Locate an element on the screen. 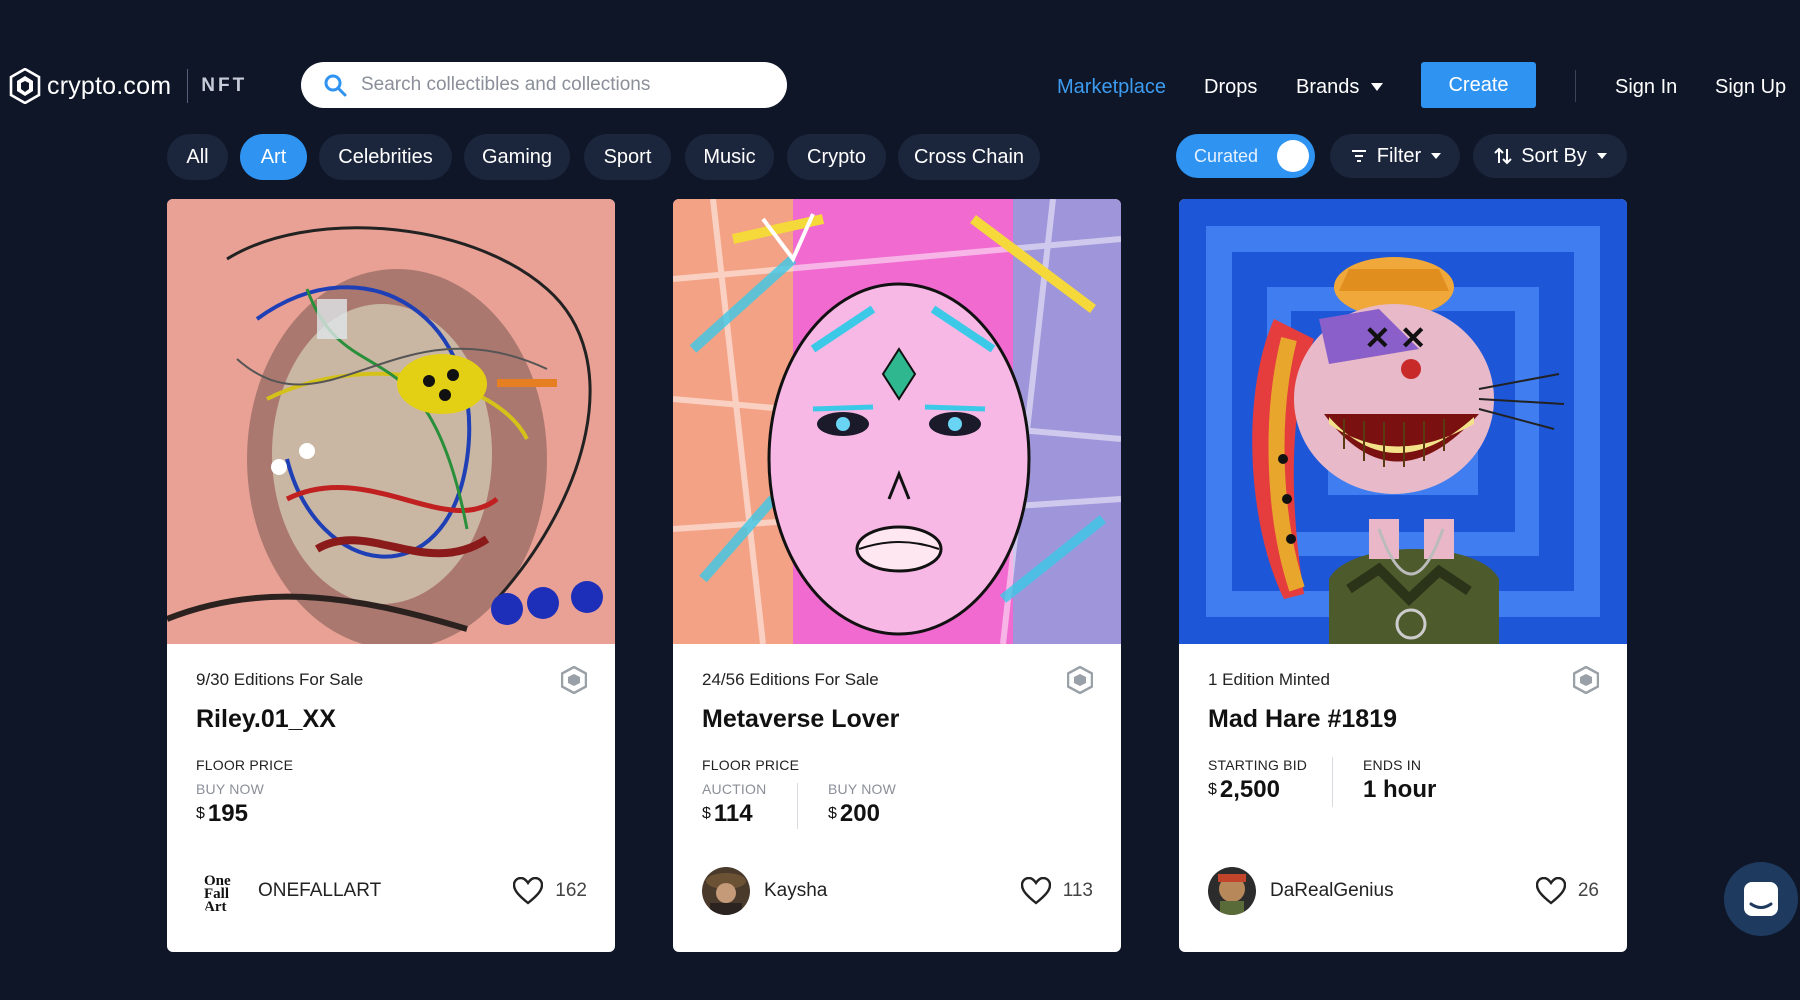  creator-info: DaRealGenius is located at coordinates (1301, 891).